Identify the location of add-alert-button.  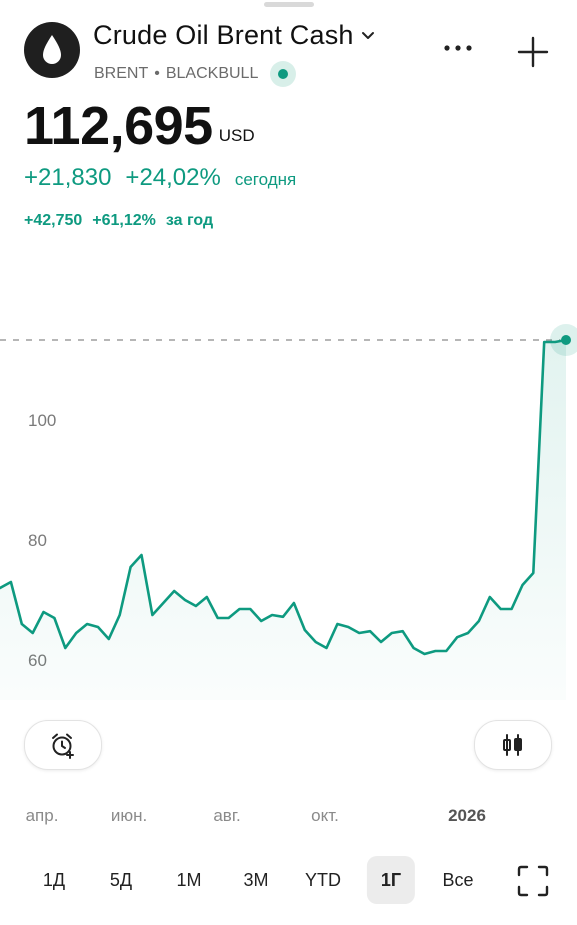
(63, 745).